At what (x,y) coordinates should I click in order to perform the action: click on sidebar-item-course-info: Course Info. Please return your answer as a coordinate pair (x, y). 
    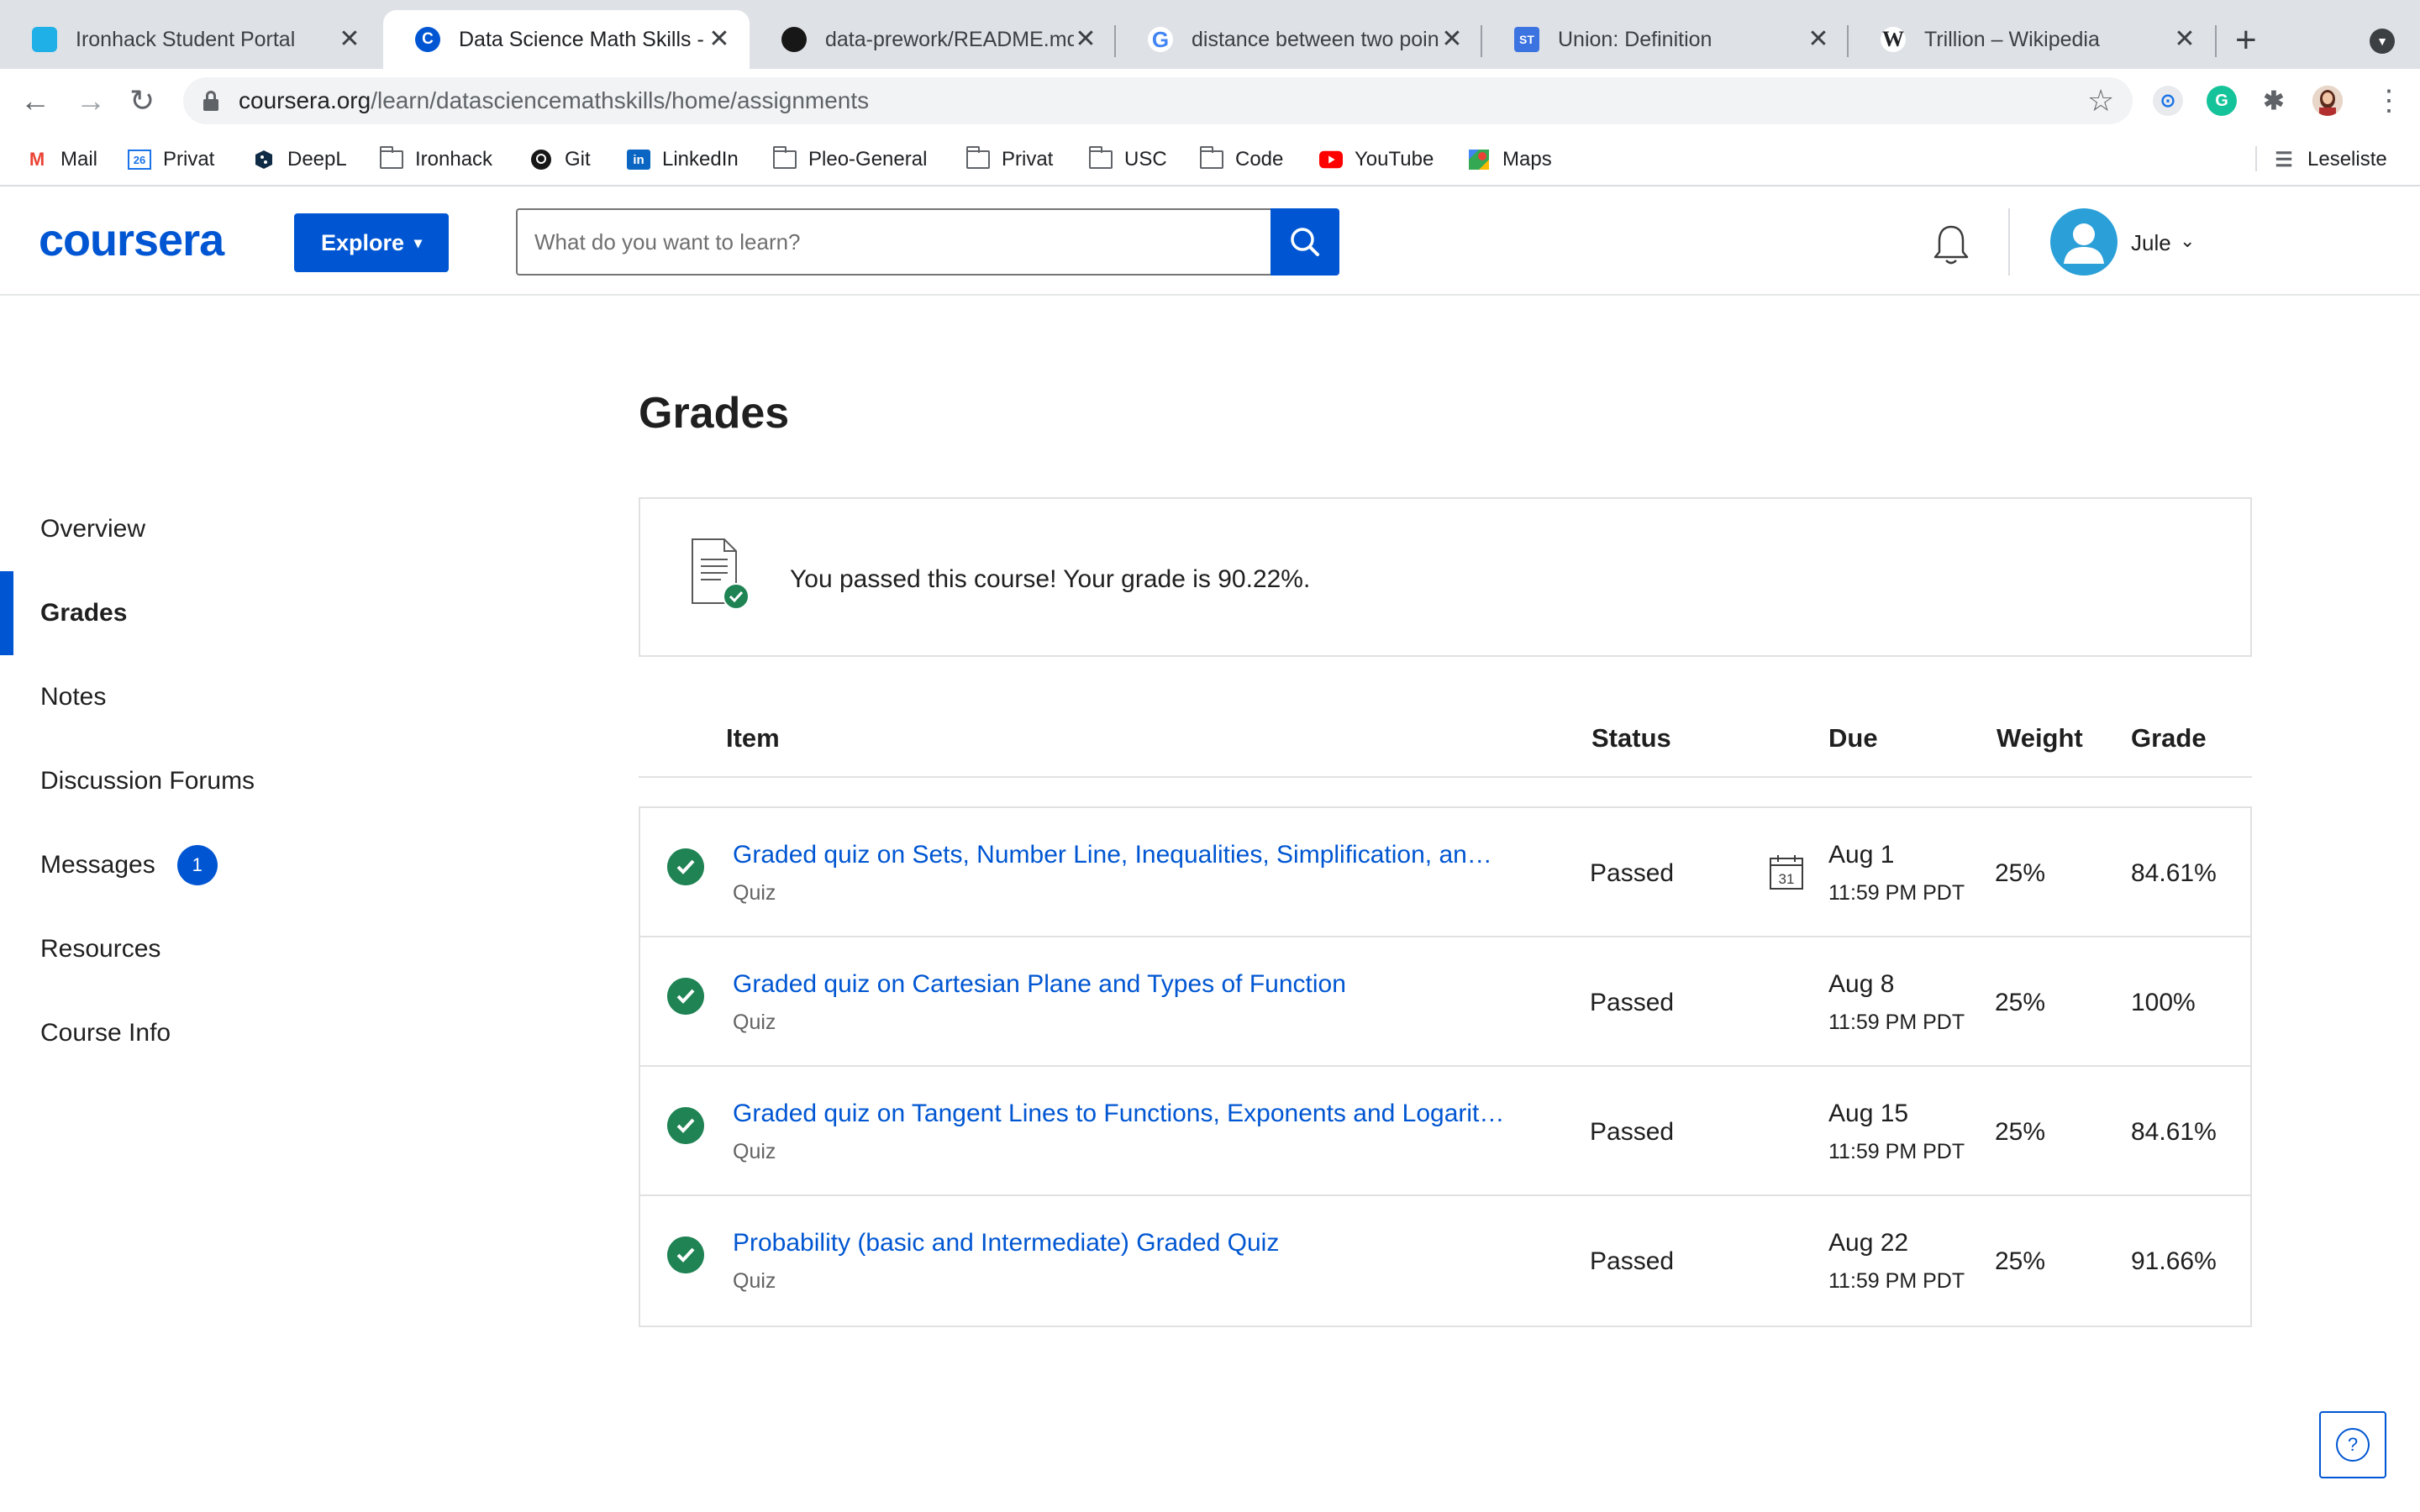
    Looking at the image, I should click on (235, 1033).